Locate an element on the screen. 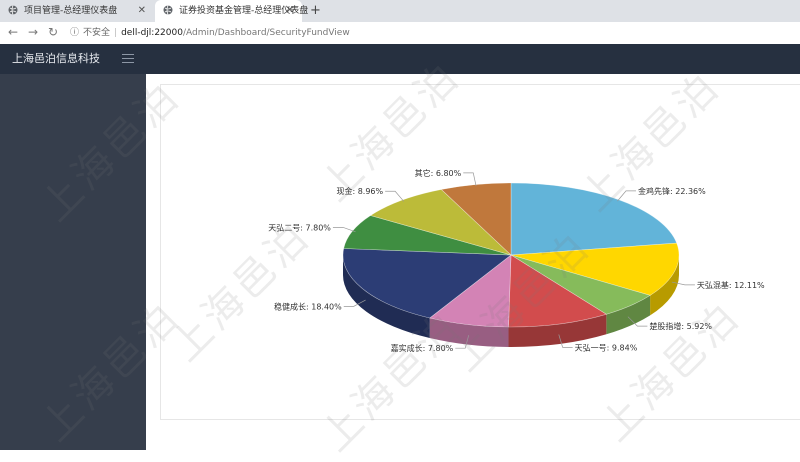 Image resolution: width=800 pixels, height=462 pixels. browser-tab-active: 证券投资基金管理-总经理仪表盘 ✕ is located at coordinates (231, 11).